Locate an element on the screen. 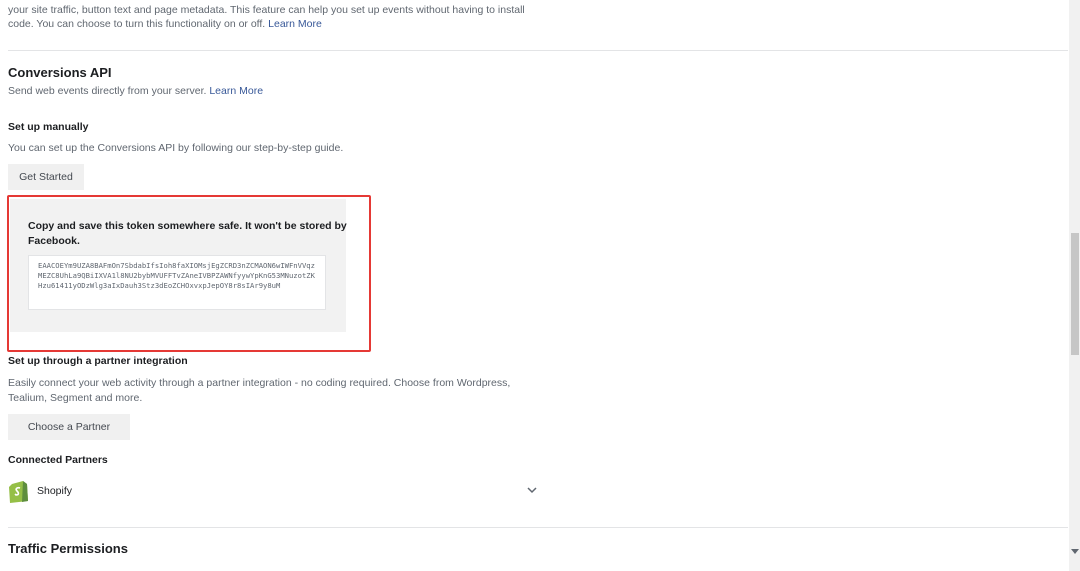 The width and height of the screenshot is (1080, 571). top-learn-more-link: Learn More is located at coordinates (295, 24).